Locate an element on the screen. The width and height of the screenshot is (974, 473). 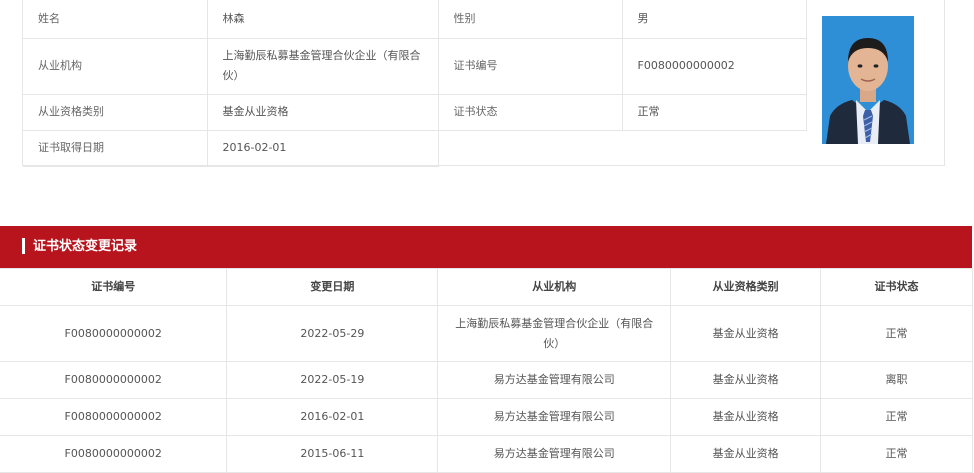
section-title: 证书状态变更记录 is located at coordinates (85, 246).